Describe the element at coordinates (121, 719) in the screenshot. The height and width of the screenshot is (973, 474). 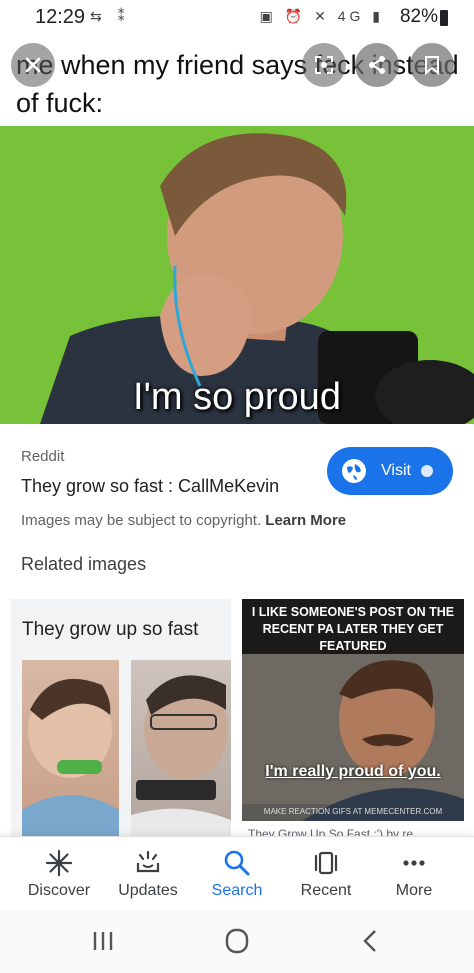
I see `related-image-1: They grow up so fast` at that location.